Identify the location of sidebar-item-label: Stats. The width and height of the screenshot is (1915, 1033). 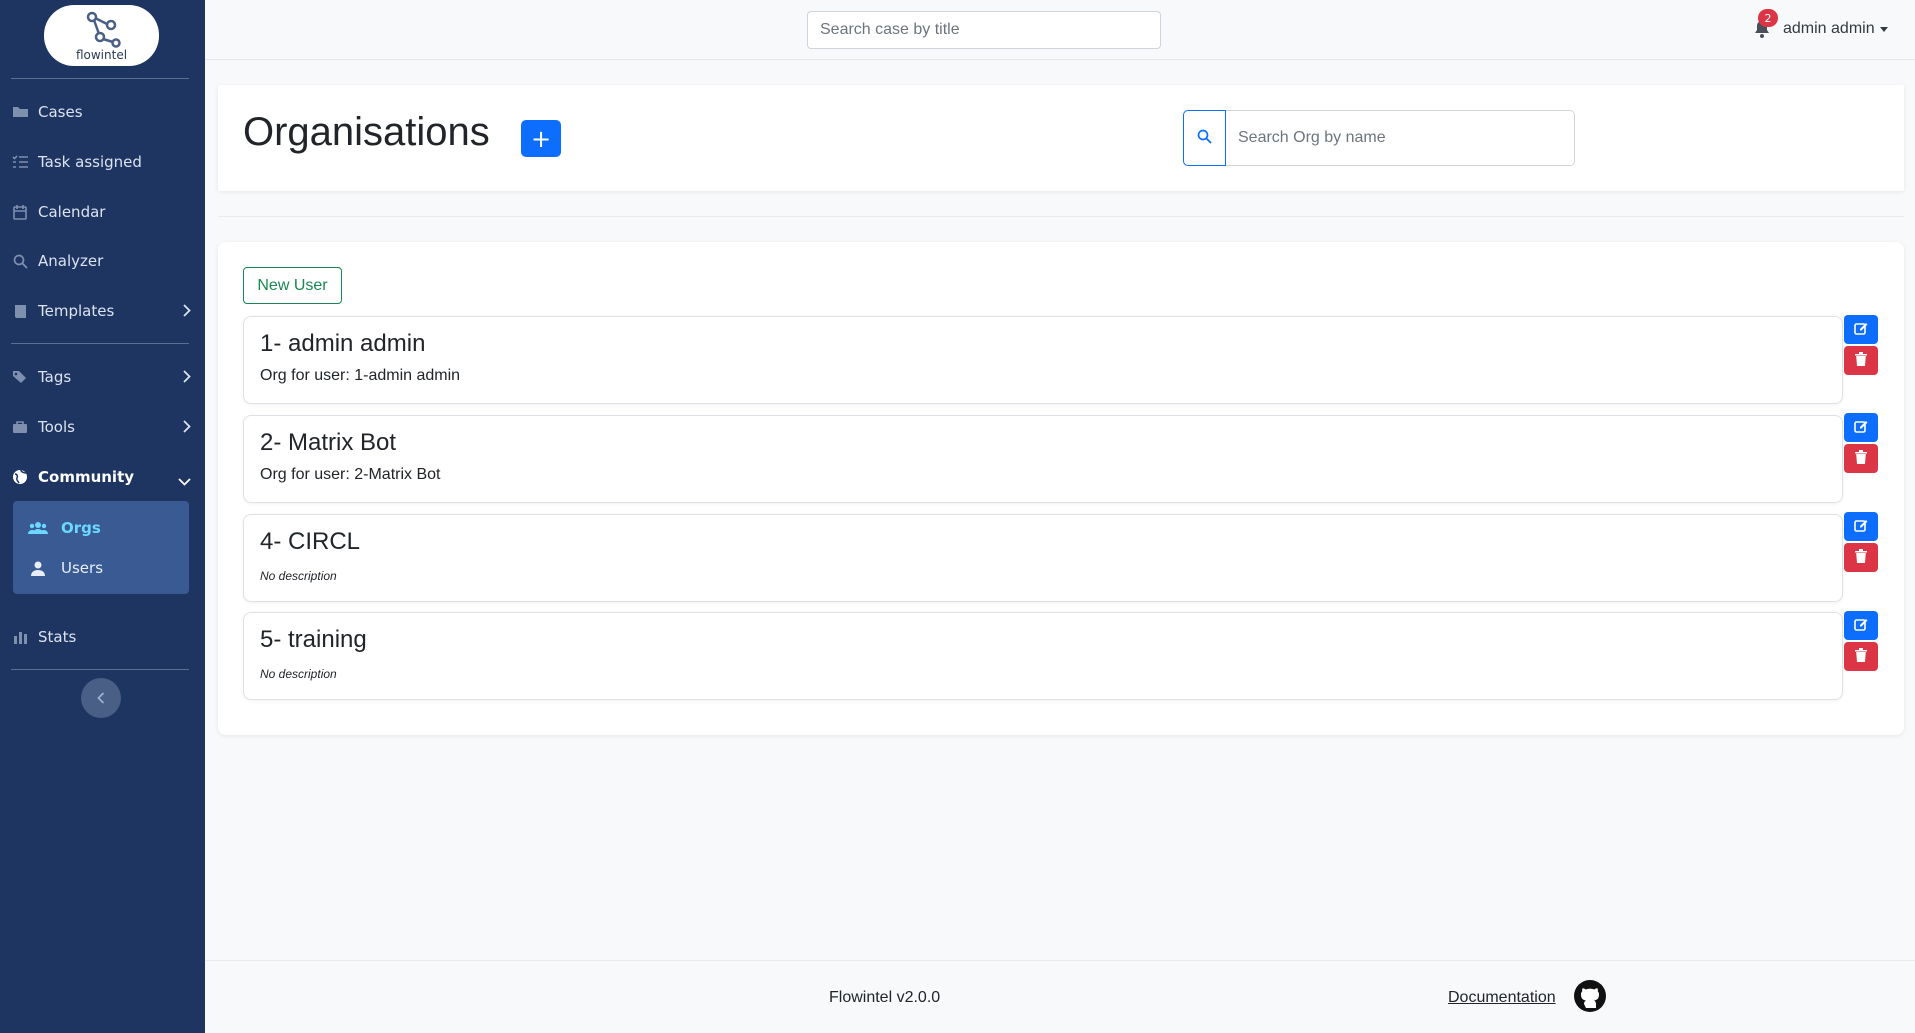
(57, 637).